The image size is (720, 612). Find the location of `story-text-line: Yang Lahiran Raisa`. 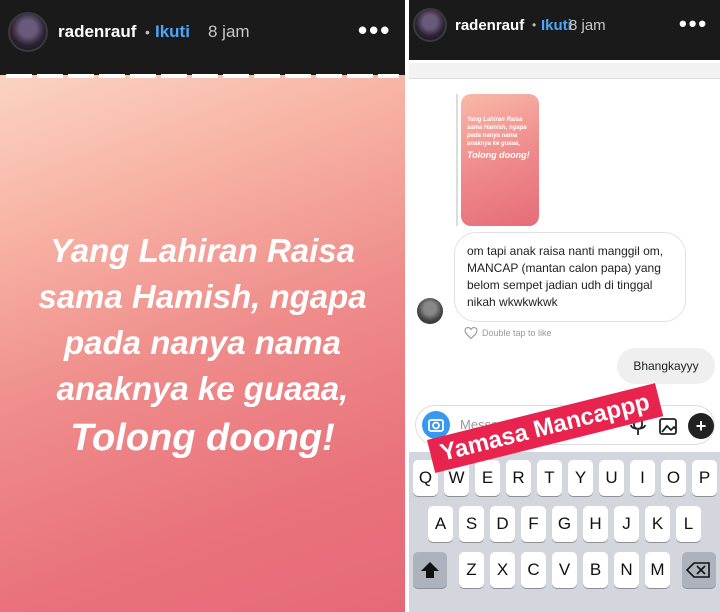

story-text-line: Yang Lahiran Raisa is located at coordinates (202, 250).